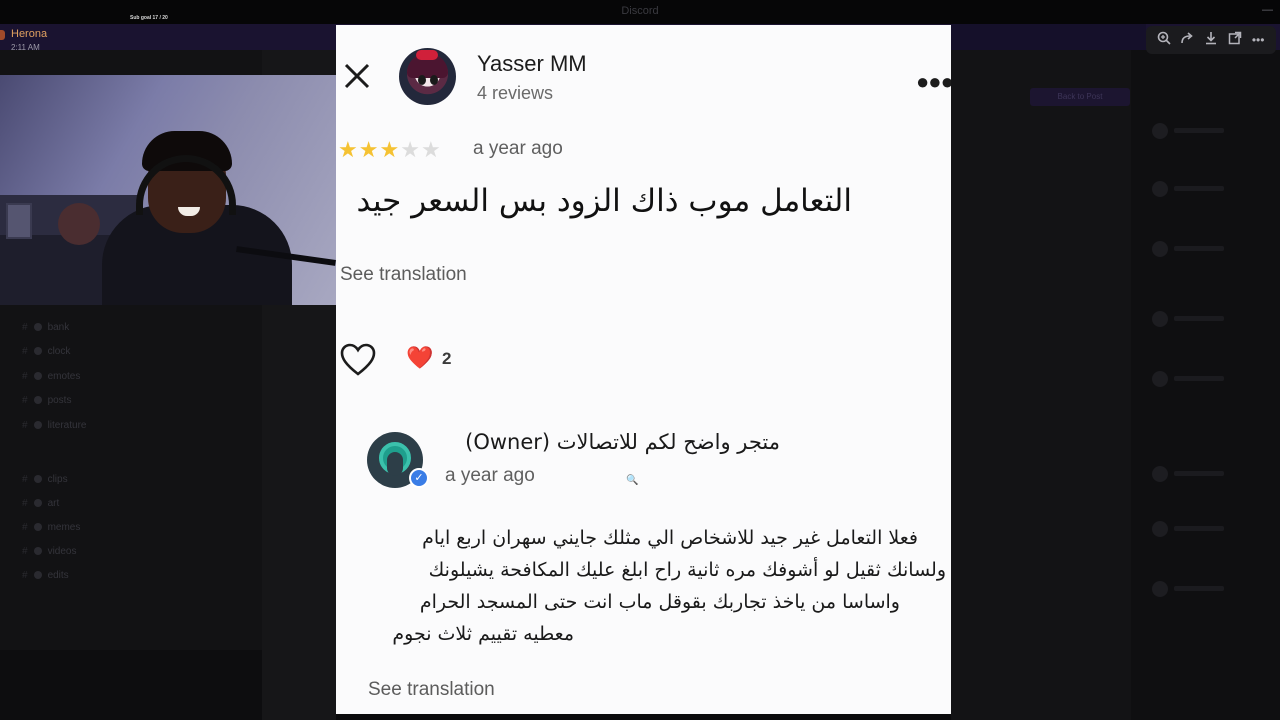 The height and width of the screenshot is (720, 1280). Describe the element at coordinates (46, 403) in the screenshot. I see `channel-item: # posts` at that location.